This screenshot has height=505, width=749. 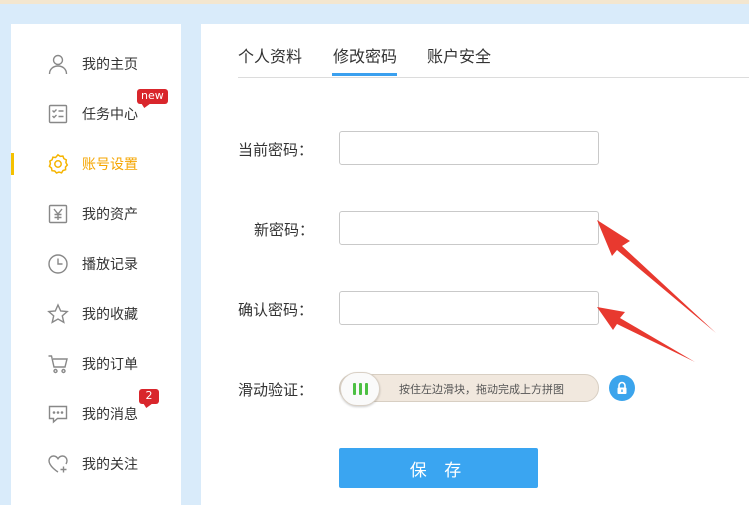 I want to click on sidebar-item-label: 我的订单, so click(x=110, y=365).